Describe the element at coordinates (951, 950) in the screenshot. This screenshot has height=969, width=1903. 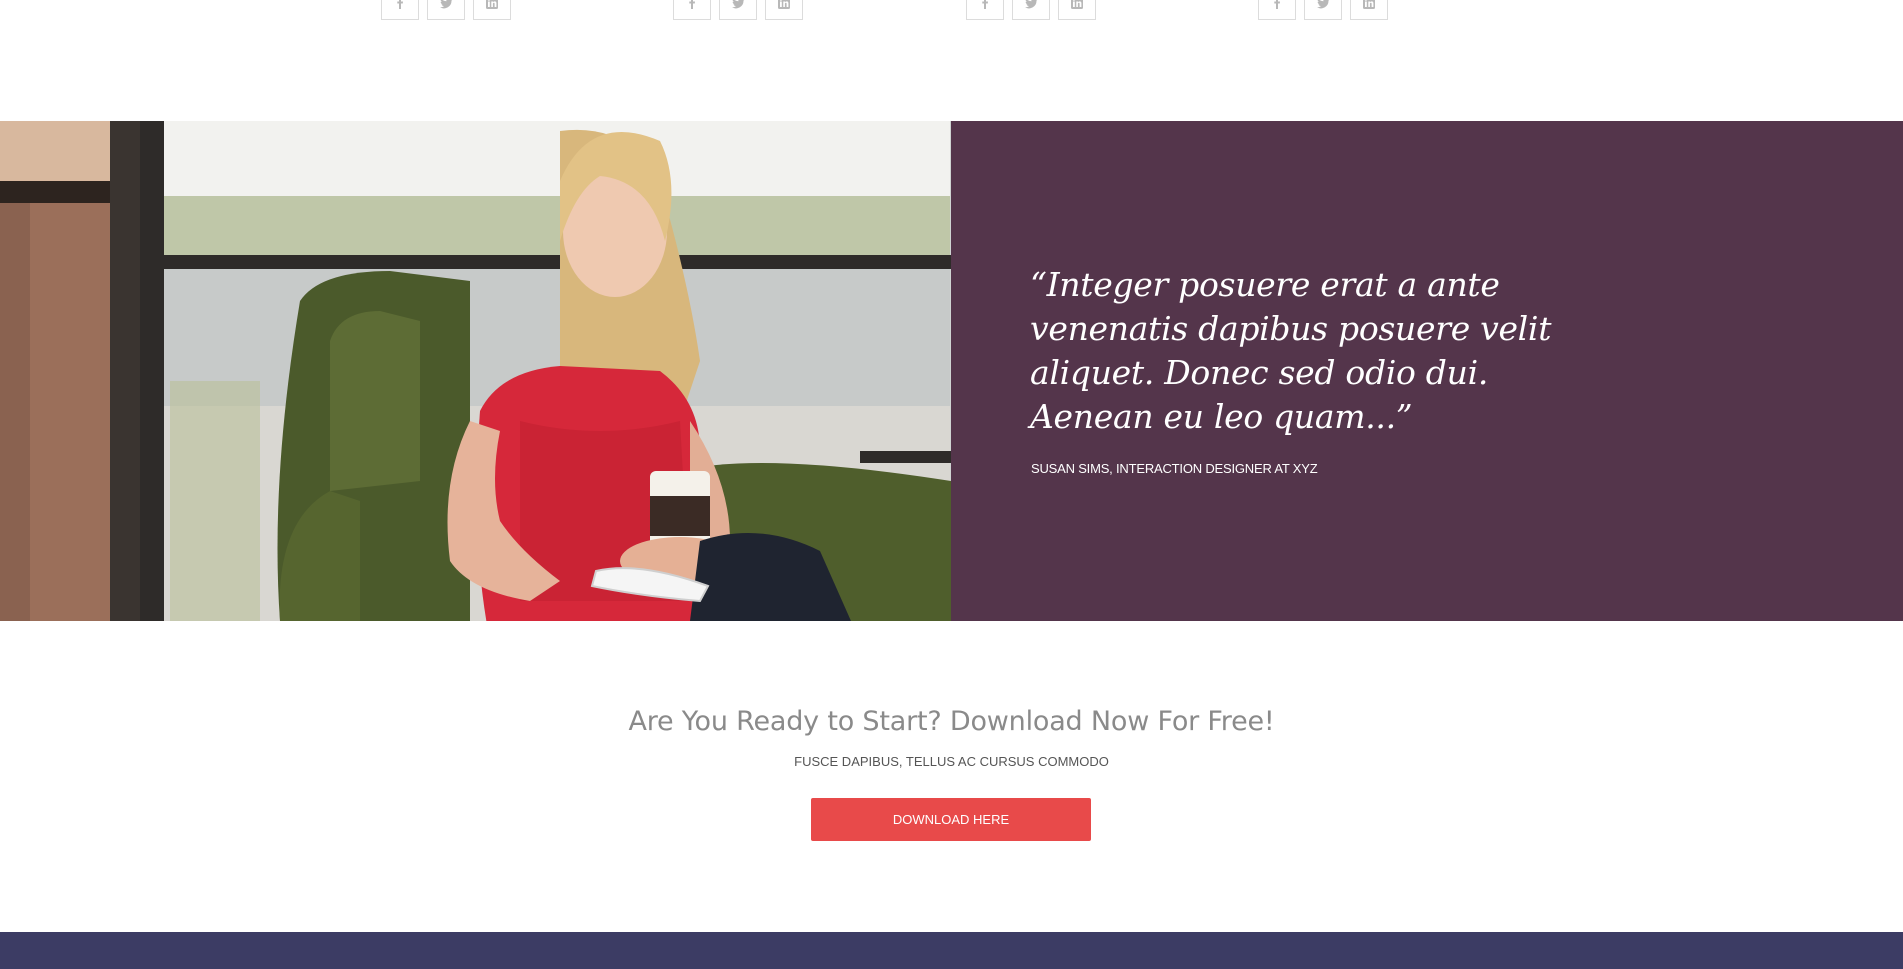
I see `footer` at that location.